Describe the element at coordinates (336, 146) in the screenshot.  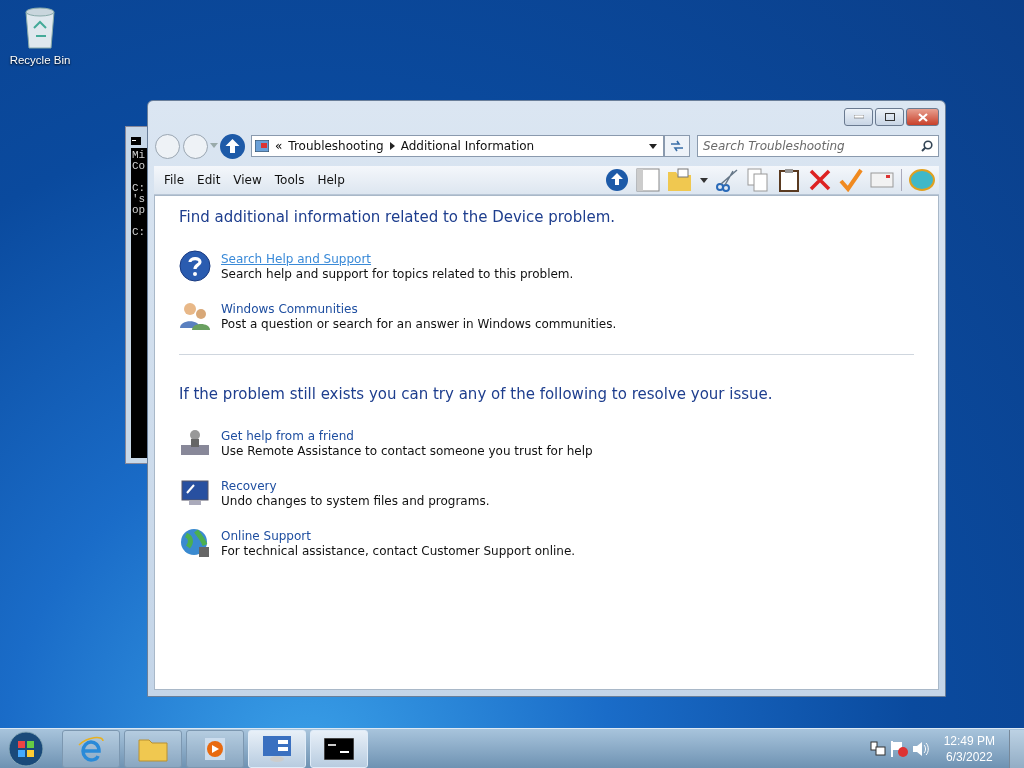
I see `breadcrumb-item: Troubleshooting` at that location.